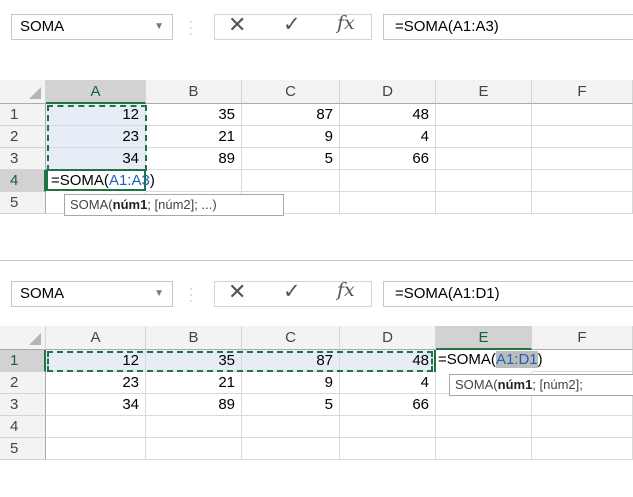  I want to click on cell-f1, so click(582, 115).